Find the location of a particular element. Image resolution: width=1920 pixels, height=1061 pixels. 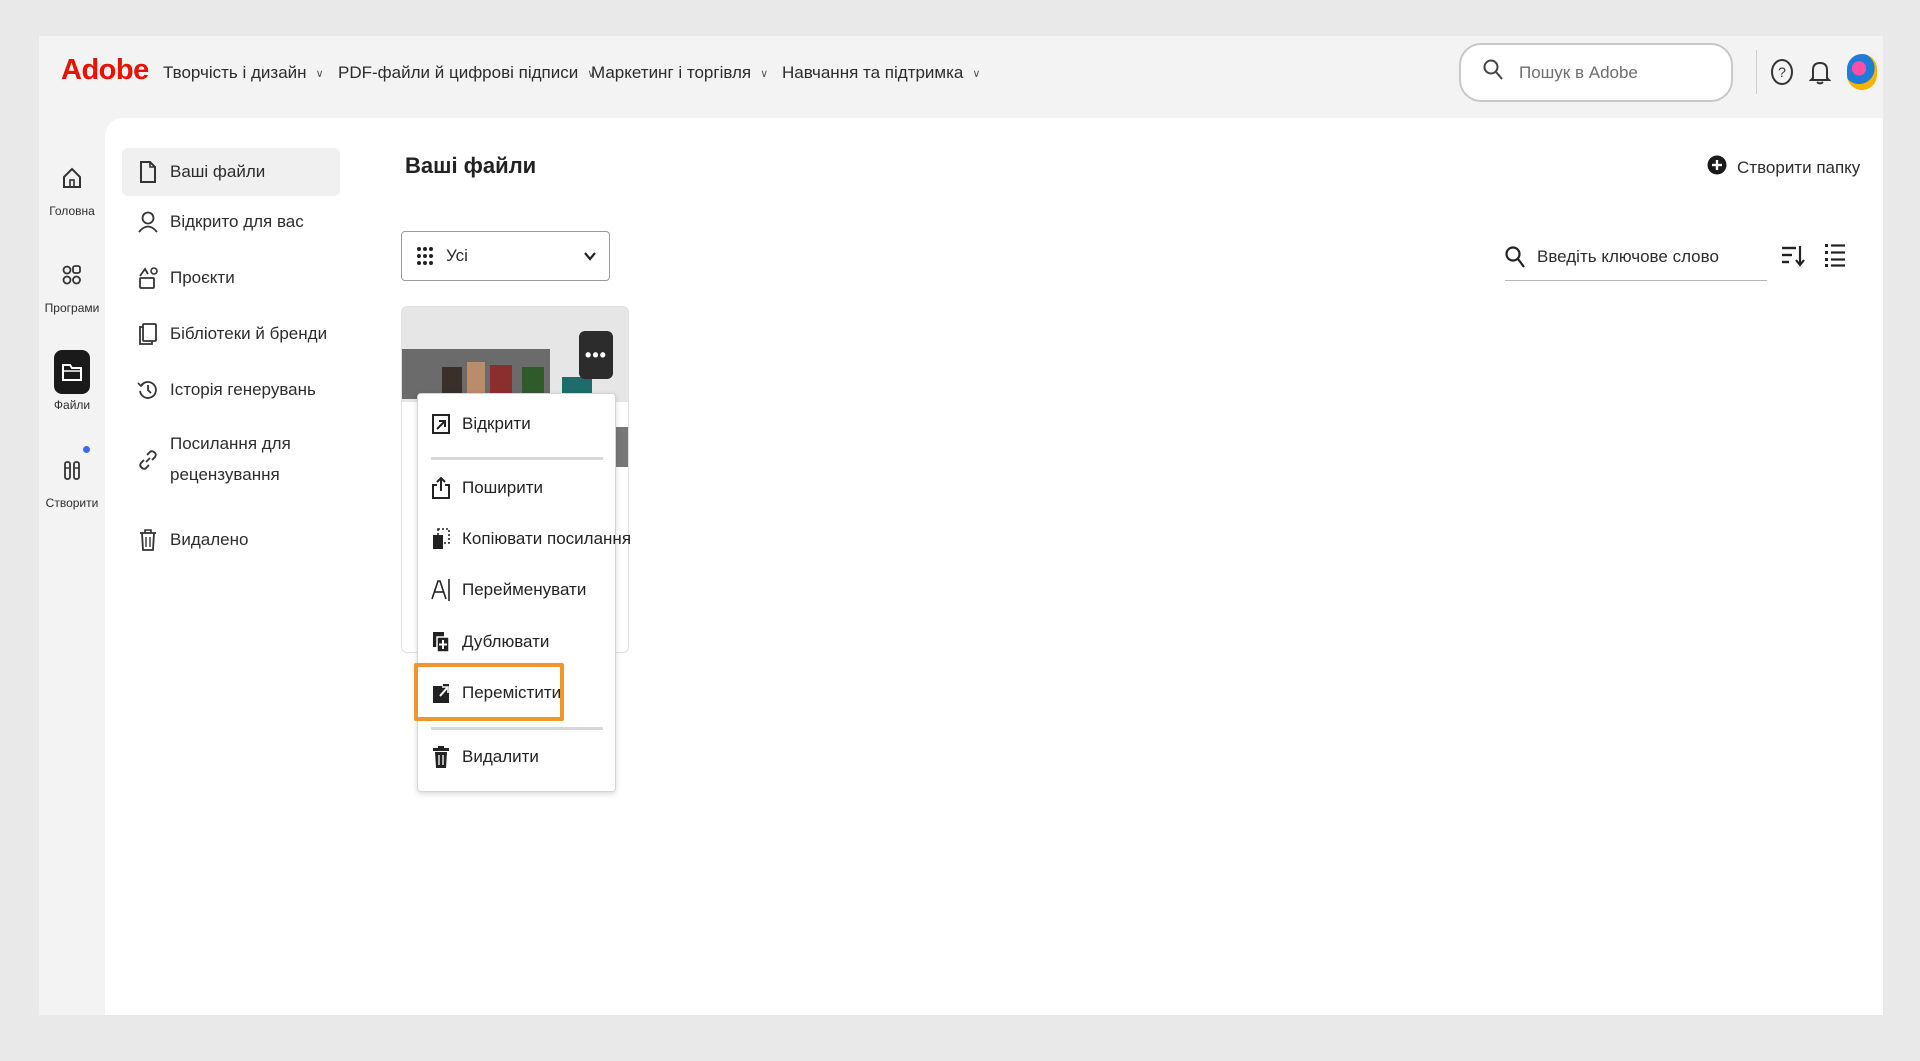

sidebar-item-label: Проєкти is located at coordinates (202, 277).